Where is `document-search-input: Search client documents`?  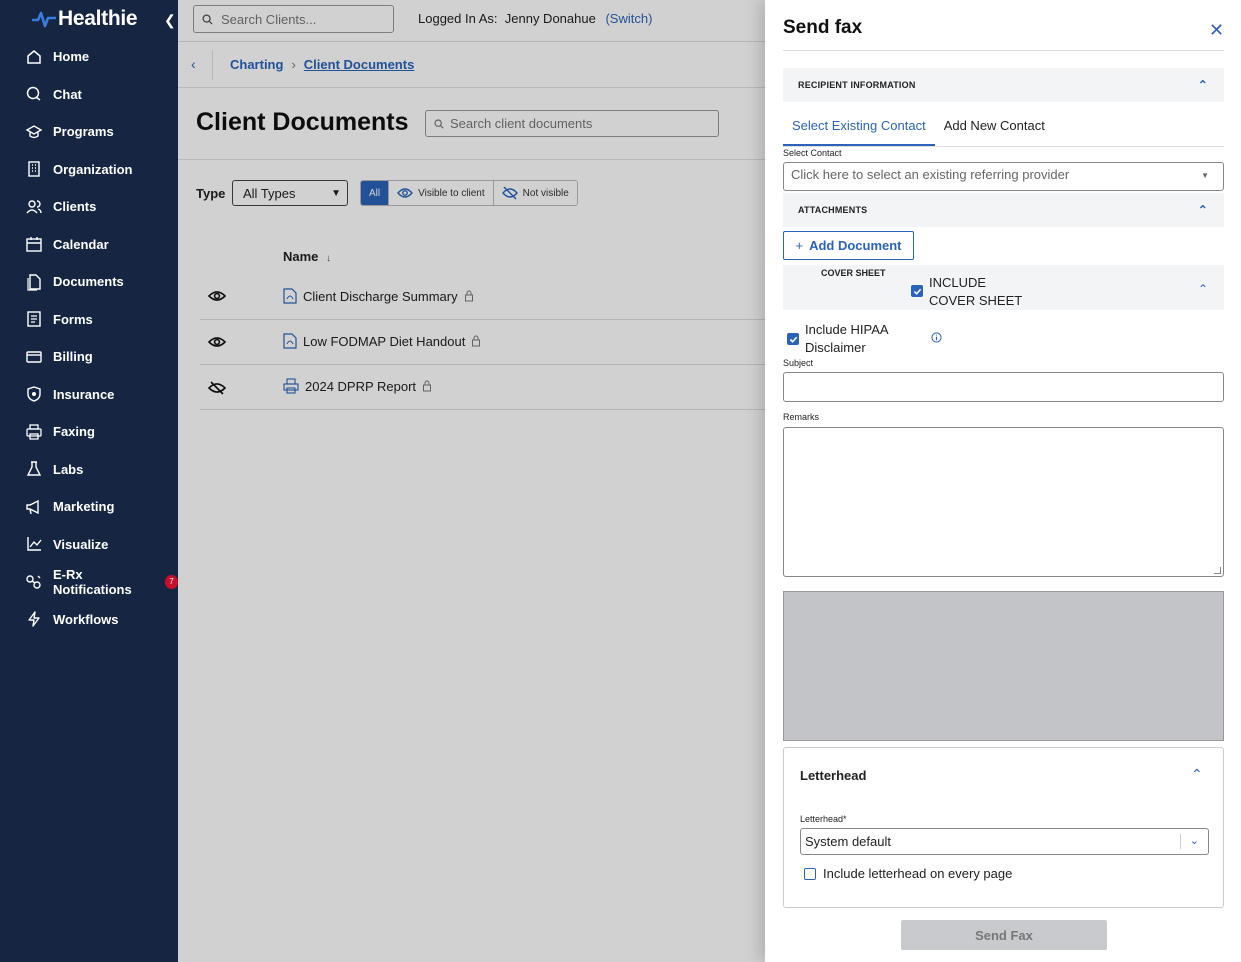
document-search-input: Search client documents is located at coordinates (572, 123).